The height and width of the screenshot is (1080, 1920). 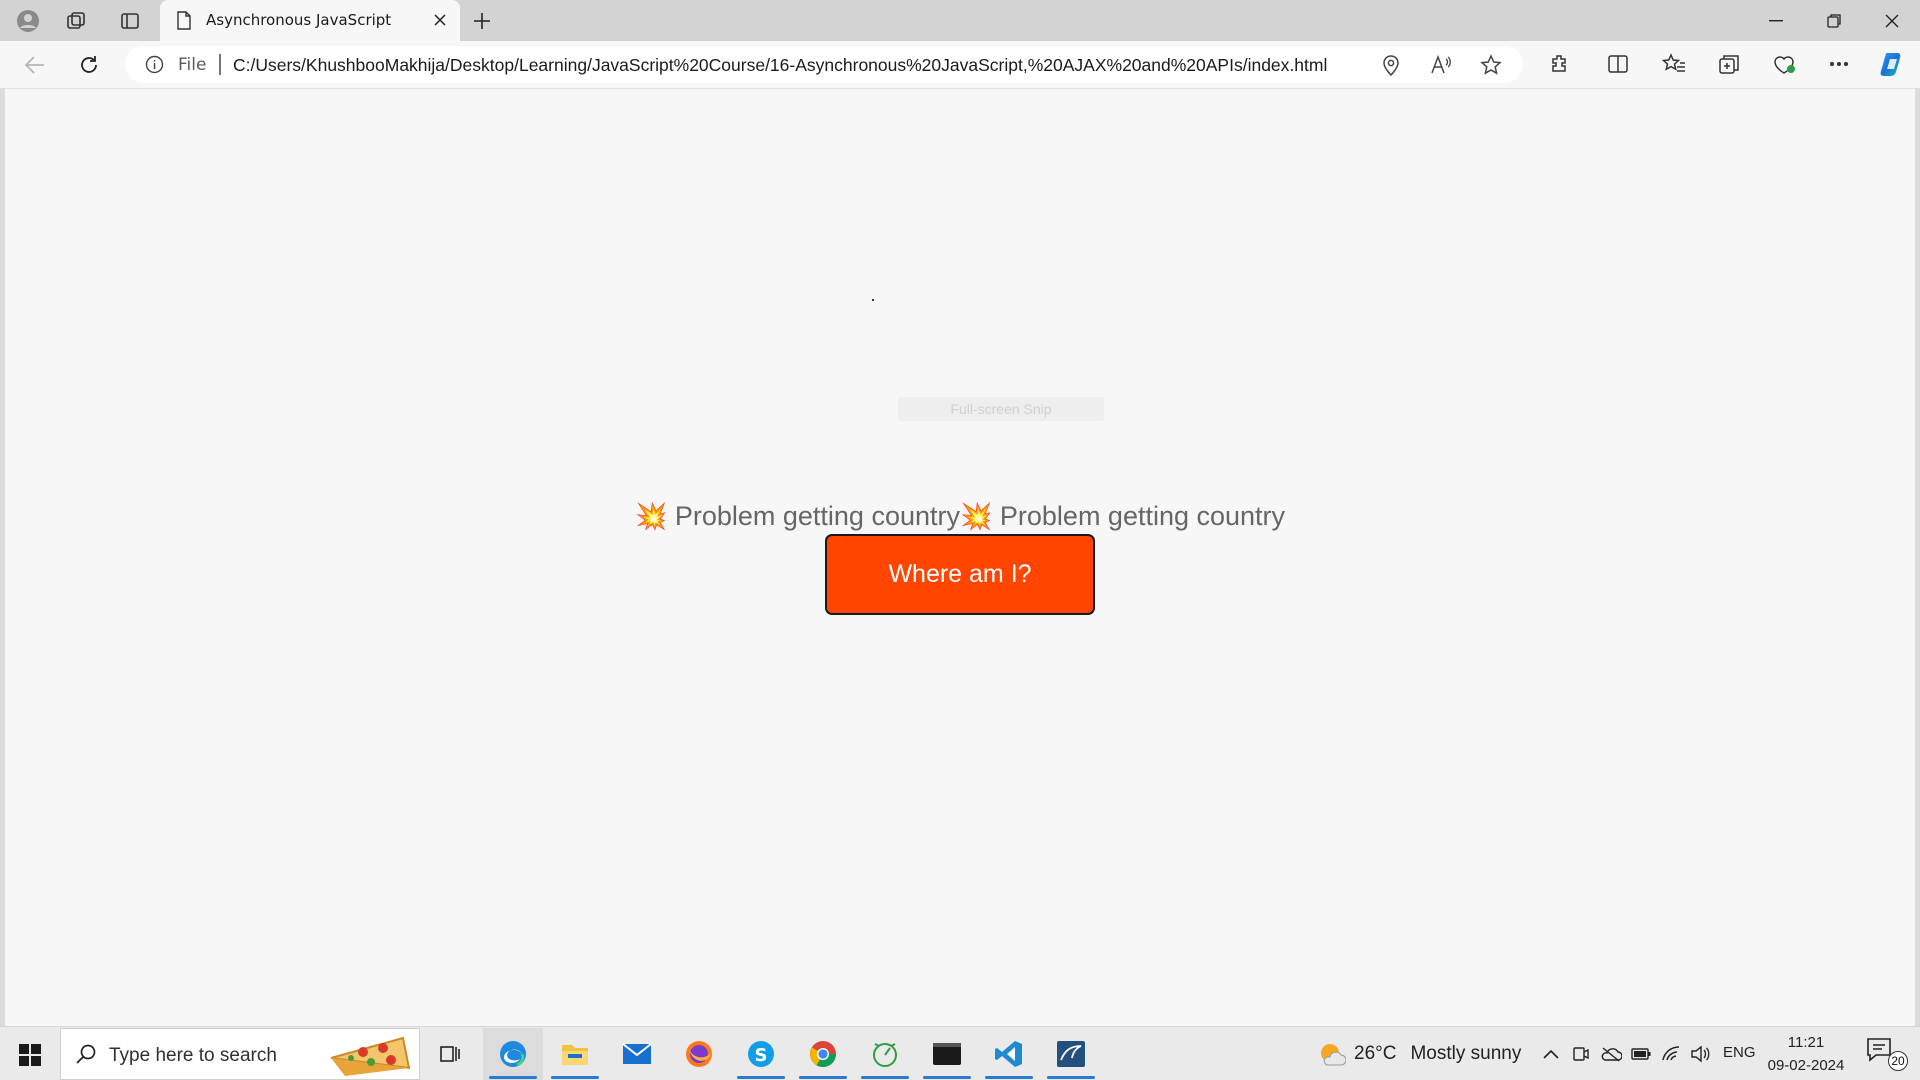 I want to click on clock-time: 11:21, so click(x=1806, y=1042).